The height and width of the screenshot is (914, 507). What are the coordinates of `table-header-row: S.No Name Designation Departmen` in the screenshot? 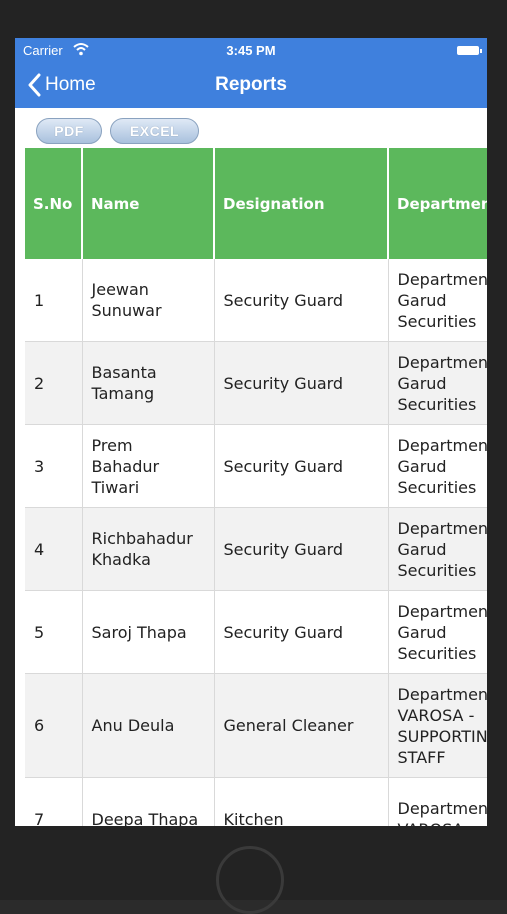 It's located at (256, 203).